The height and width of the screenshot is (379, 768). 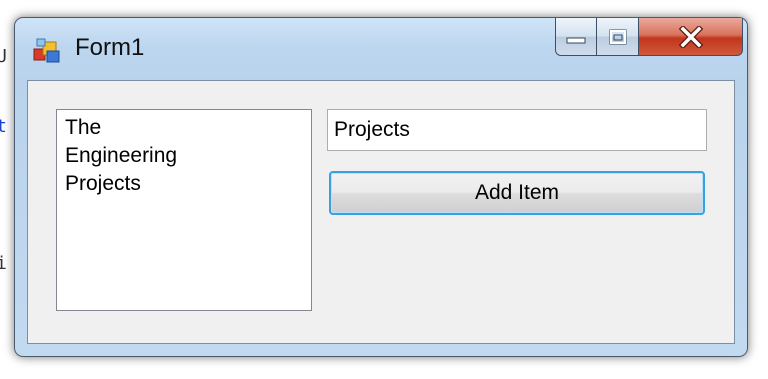 What do you see at coordinates (576, 40) in the screenshot?
I see `minimize-icon` at bounding box center [576, 40].